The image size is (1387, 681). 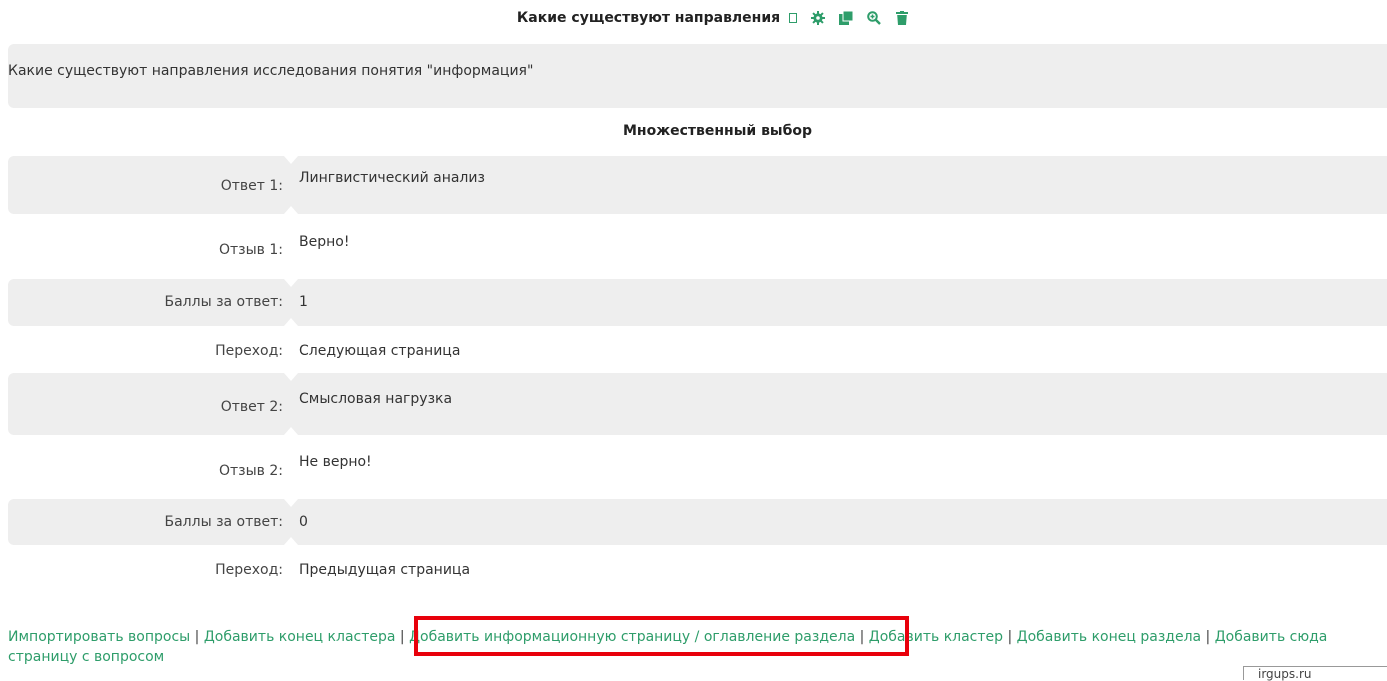 What do you see at coordinates (874, 18) in the screenshot?
I see `zoom-in-icon` at bounding box center [874, 18].